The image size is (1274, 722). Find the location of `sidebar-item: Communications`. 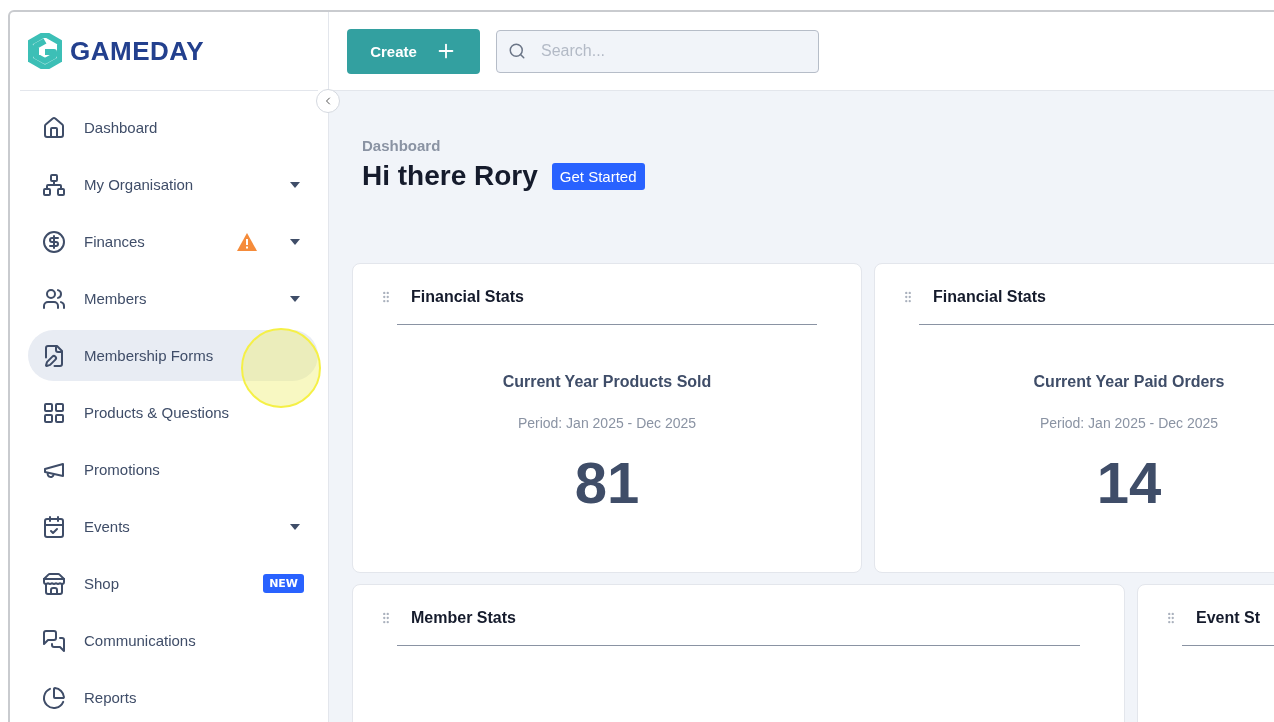

sidebar-item: Communications is located at coordinates (173, 640).